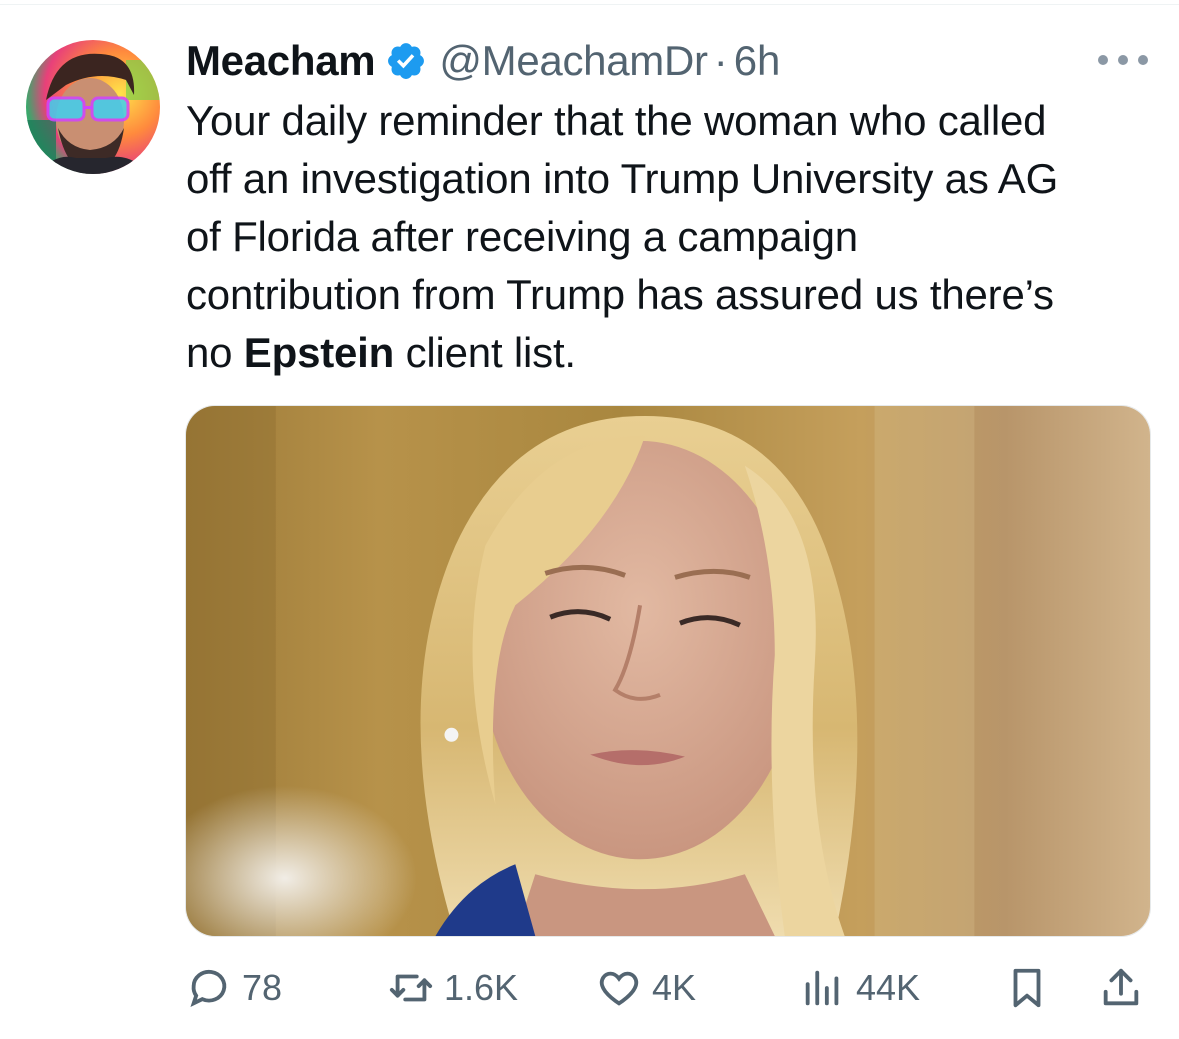 The image size is (1179, 1039). I want to click on bookmark-icon, so click(1027, 988).